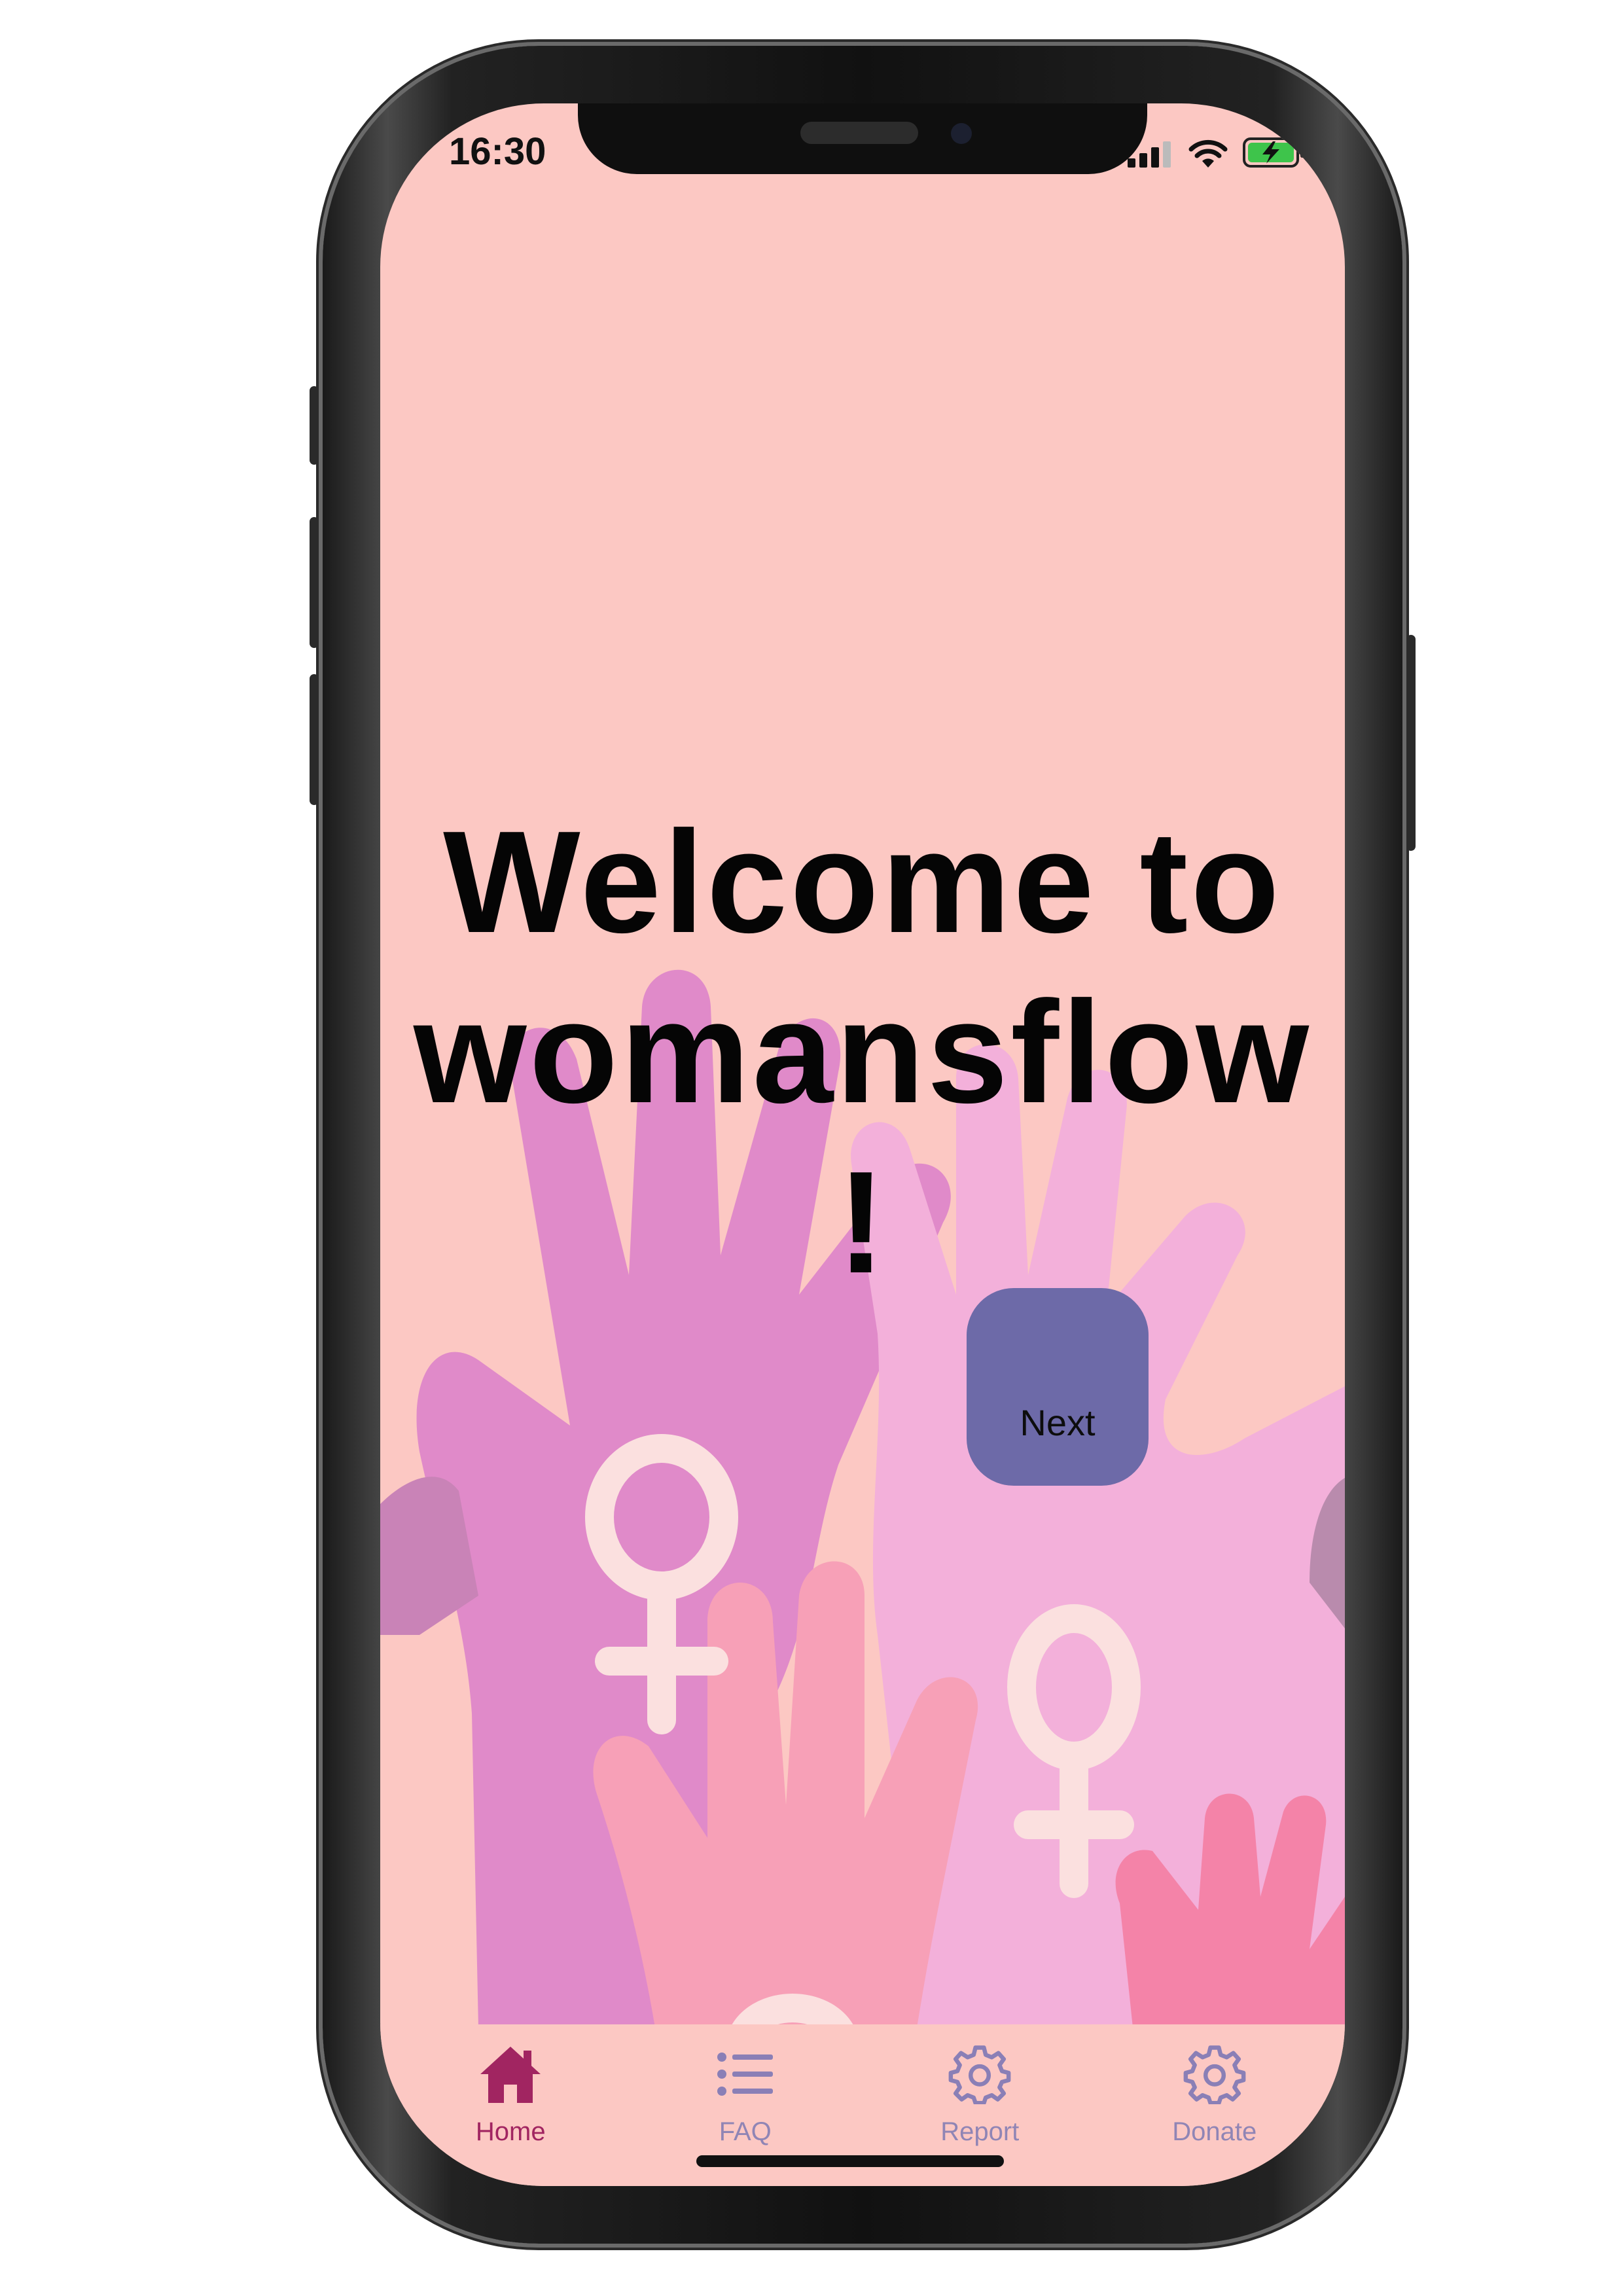  I want to click on tab-home-label: Home, so click(511, 2131).